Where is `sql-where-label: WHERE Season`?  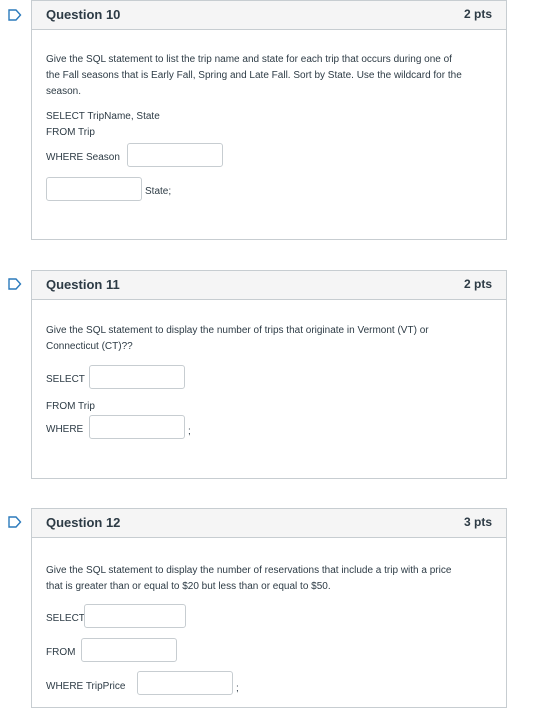
sql-where-label: WHERE Season is located at coordinates (83, 157).